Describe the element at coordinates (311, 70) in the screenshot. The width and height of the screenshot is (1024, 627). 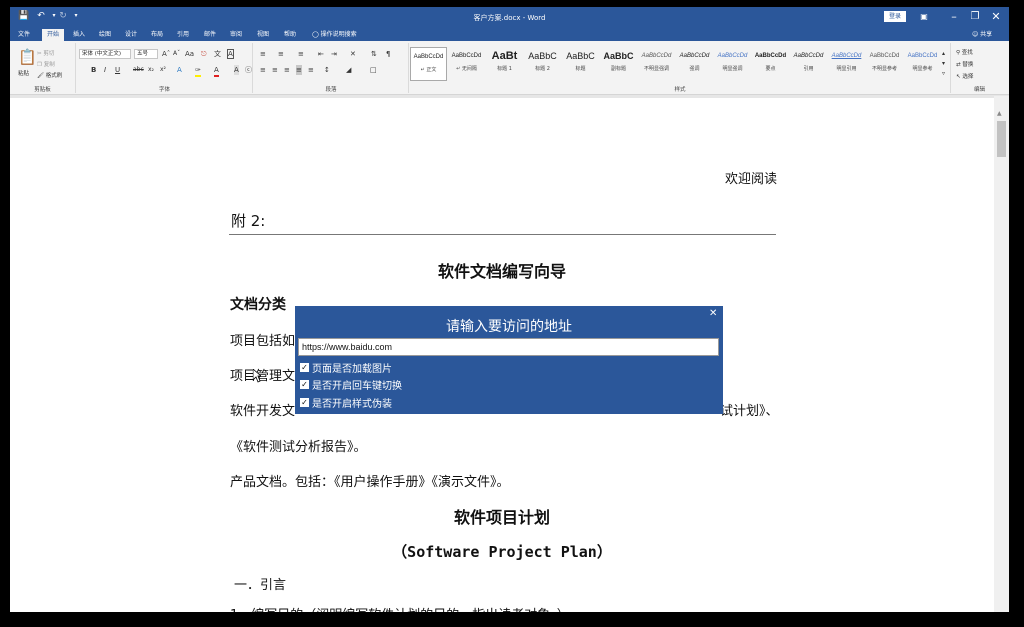
I see `distributed-icon: ≡` at that location.